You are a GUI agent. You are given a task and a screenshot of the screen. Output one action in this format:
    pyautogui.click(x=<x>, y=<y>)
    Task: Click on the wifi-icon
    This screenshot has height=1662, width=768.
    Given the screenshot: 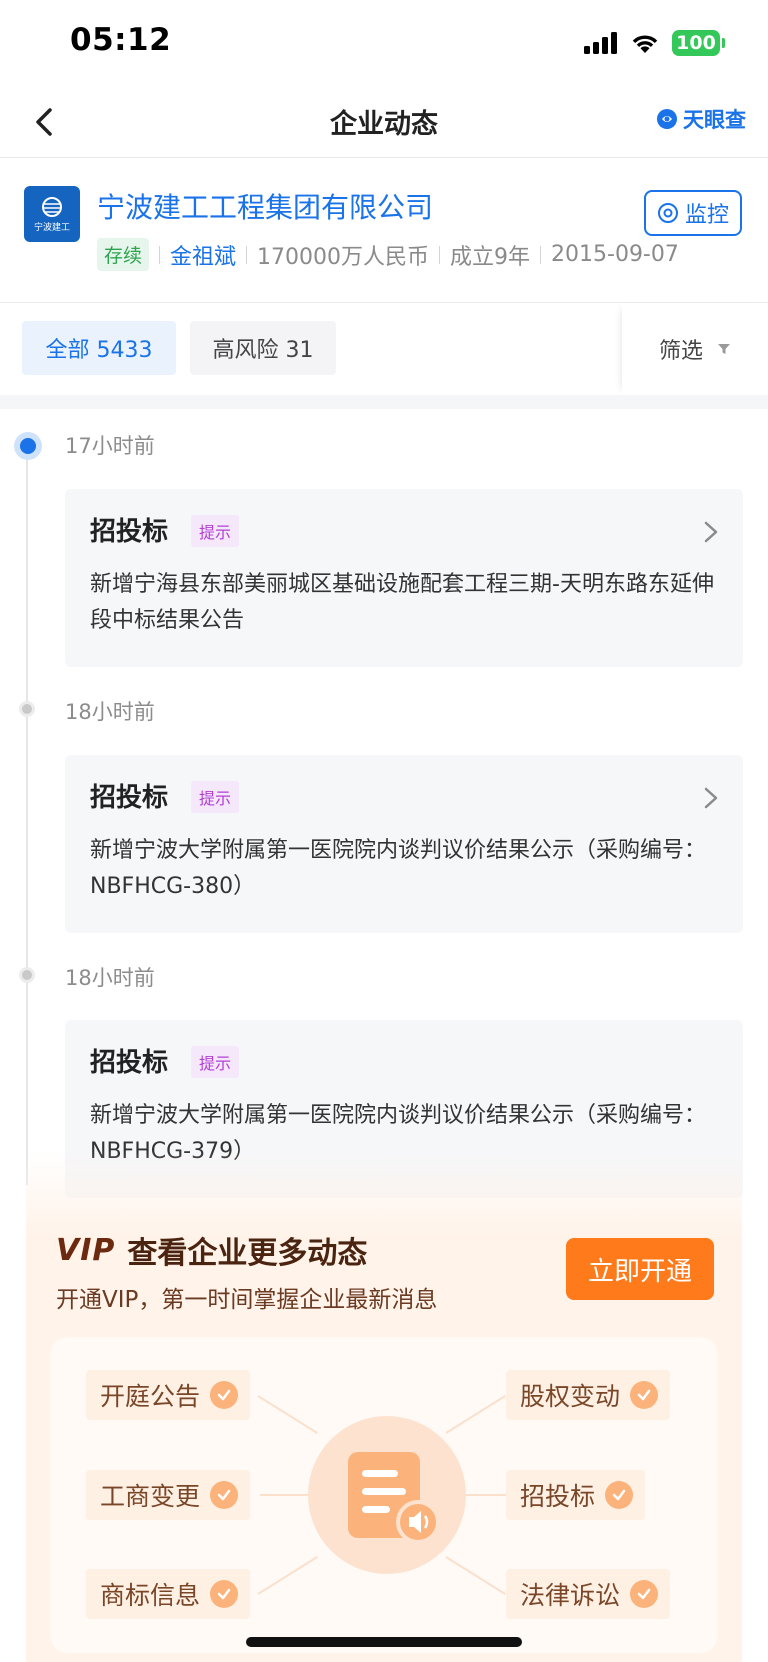 What is the action you would take?
    pyautogui.click(x=645, y=44)
    